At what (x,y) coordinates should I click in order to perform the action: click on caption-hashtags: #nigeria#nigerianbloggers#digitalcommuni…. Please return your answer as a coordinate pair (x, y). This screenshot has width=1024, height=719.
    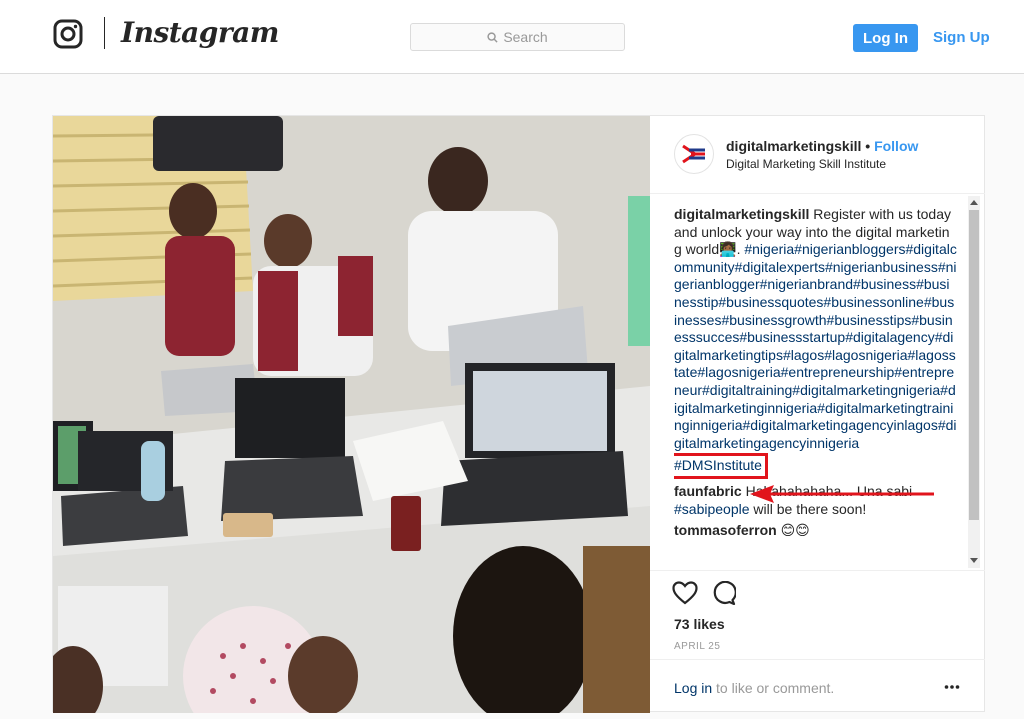
    Looking at the image, I should click on (815, 346).